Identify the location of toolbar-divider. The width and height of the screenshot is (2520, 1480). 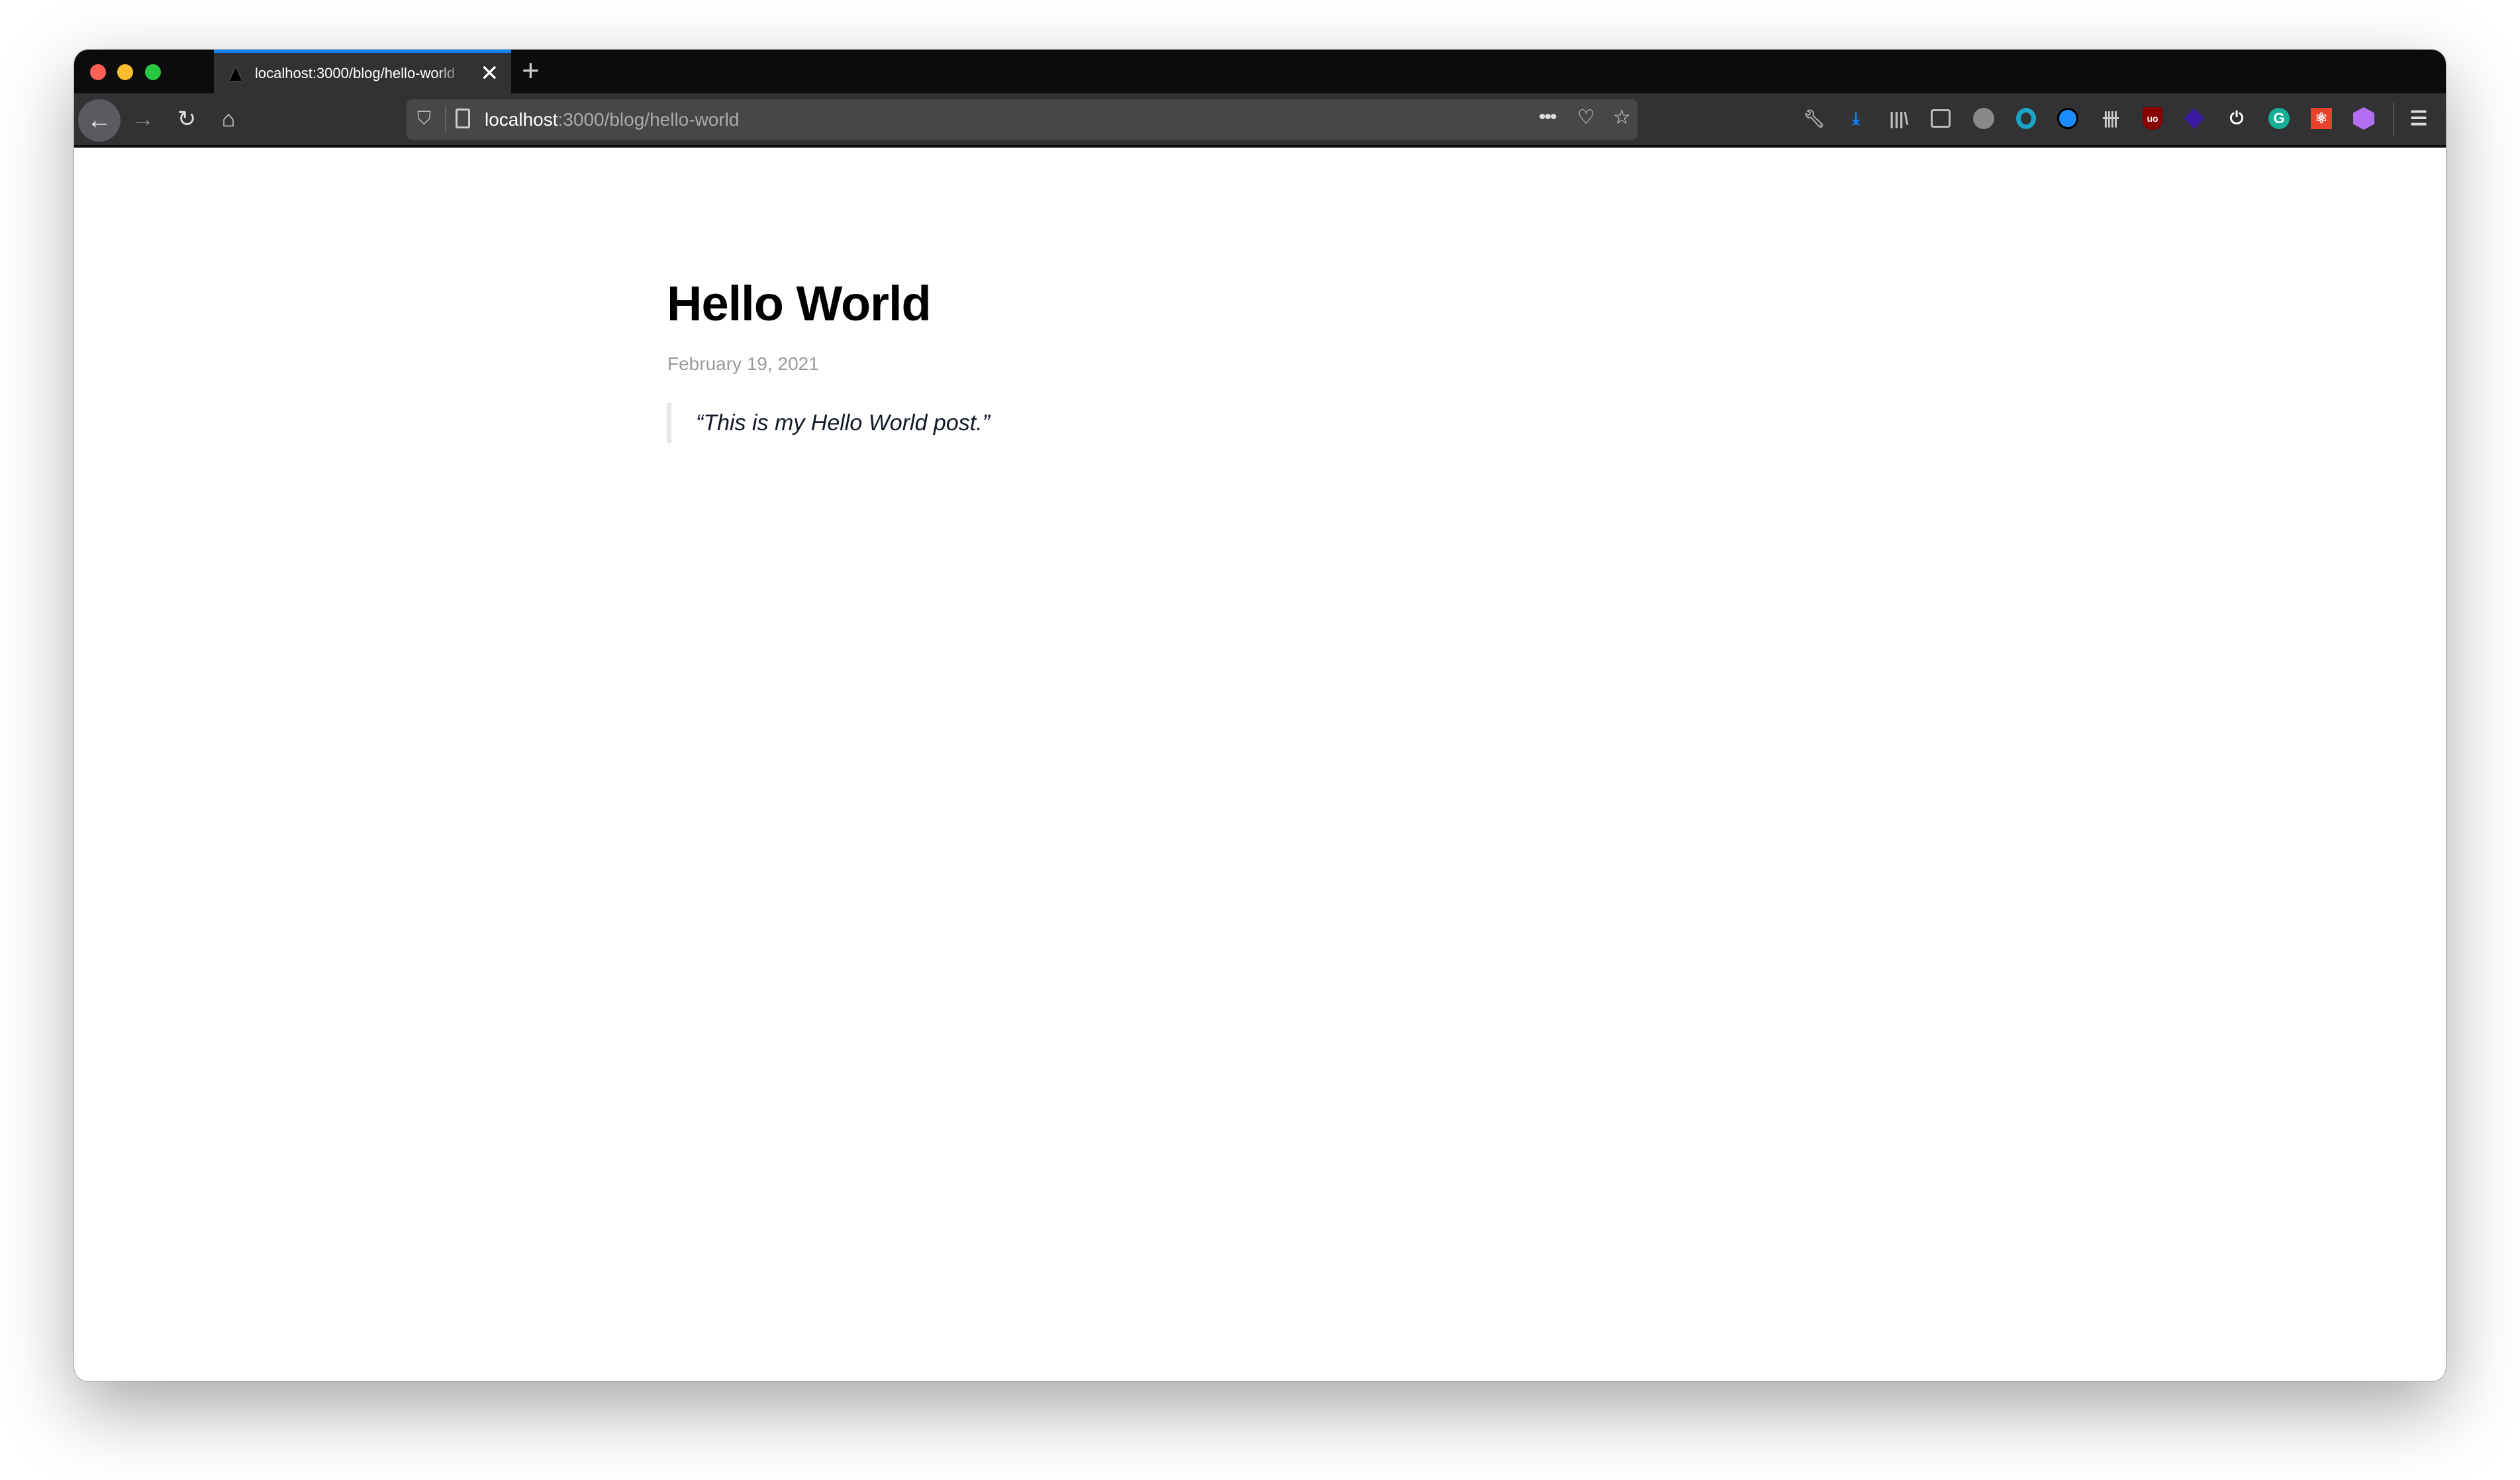
(2393, 120).